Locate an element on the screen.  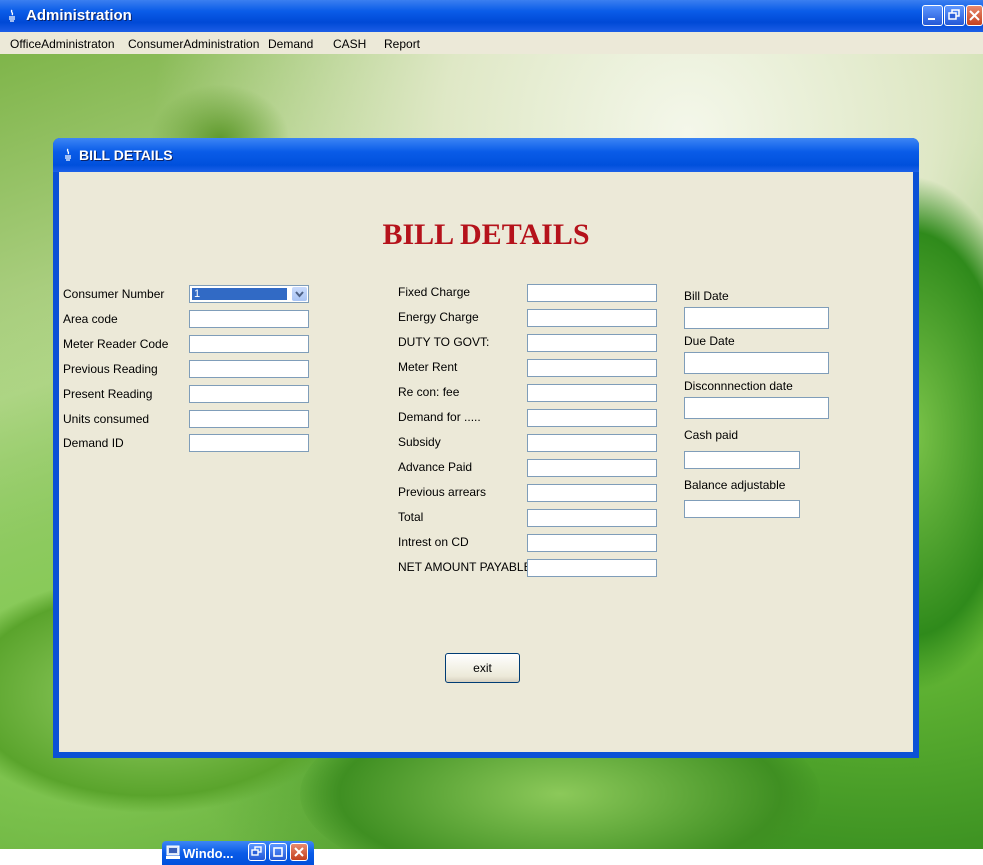
net-amount-payable-label: NET AMOUNT PAYABLE is located at coordinates (465, 567).